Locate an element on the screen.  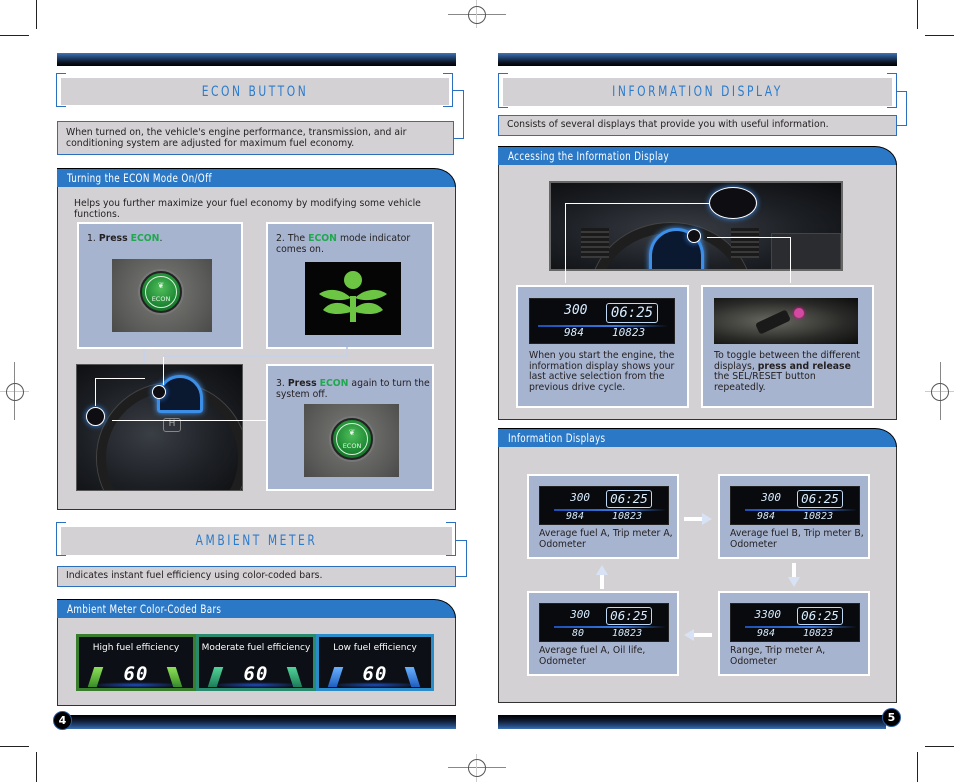
econ-step-2-card: 2. The ECON mode indicator comes on. is located at coordinates (350, 285).